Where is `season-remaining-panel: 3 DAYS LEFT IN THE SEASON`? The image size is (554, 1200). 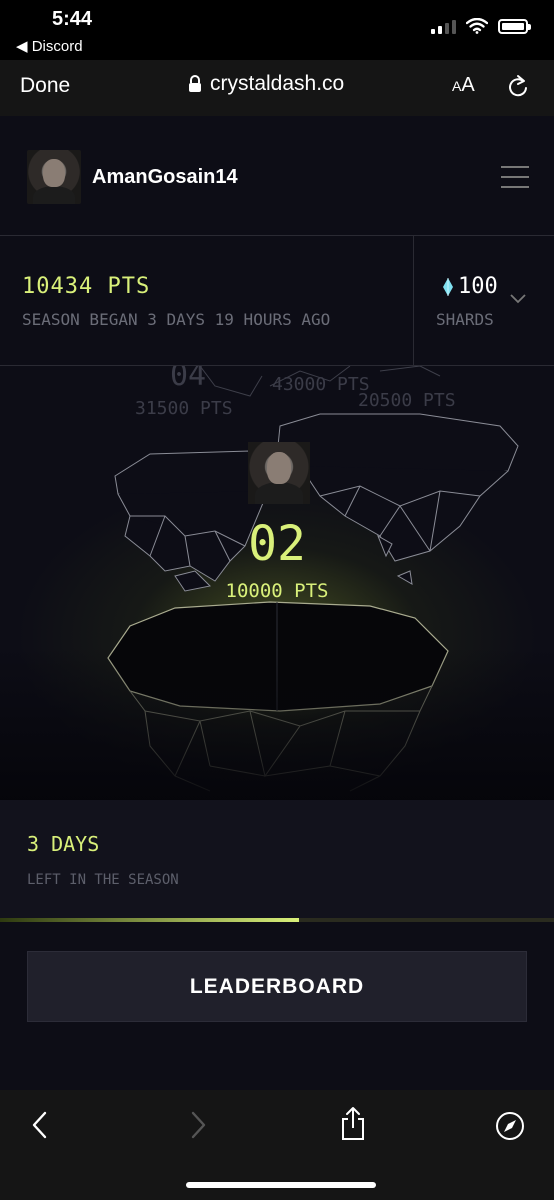
season-remaining-panel: 3 DAYS LEFT IN THE SEASON is located at coordinates (277, 859).